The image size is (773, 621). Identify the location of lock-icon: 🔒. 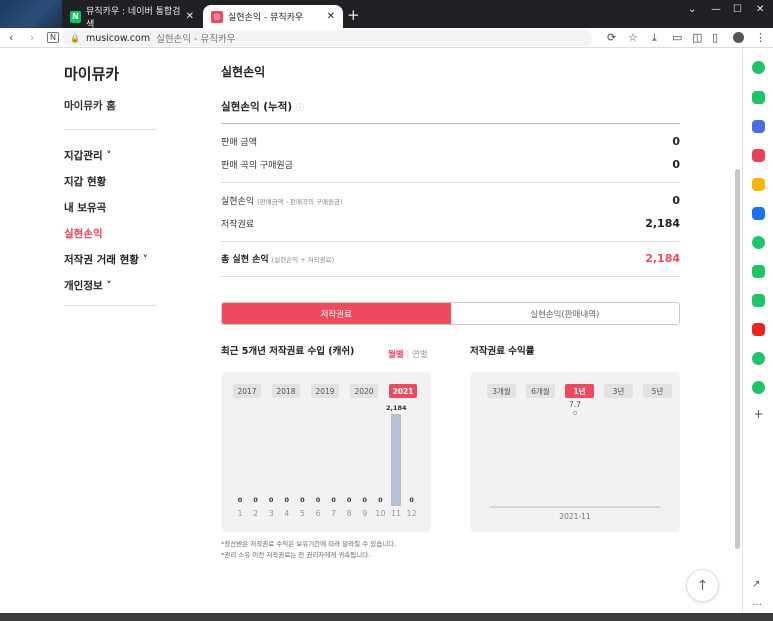
(75, 38).